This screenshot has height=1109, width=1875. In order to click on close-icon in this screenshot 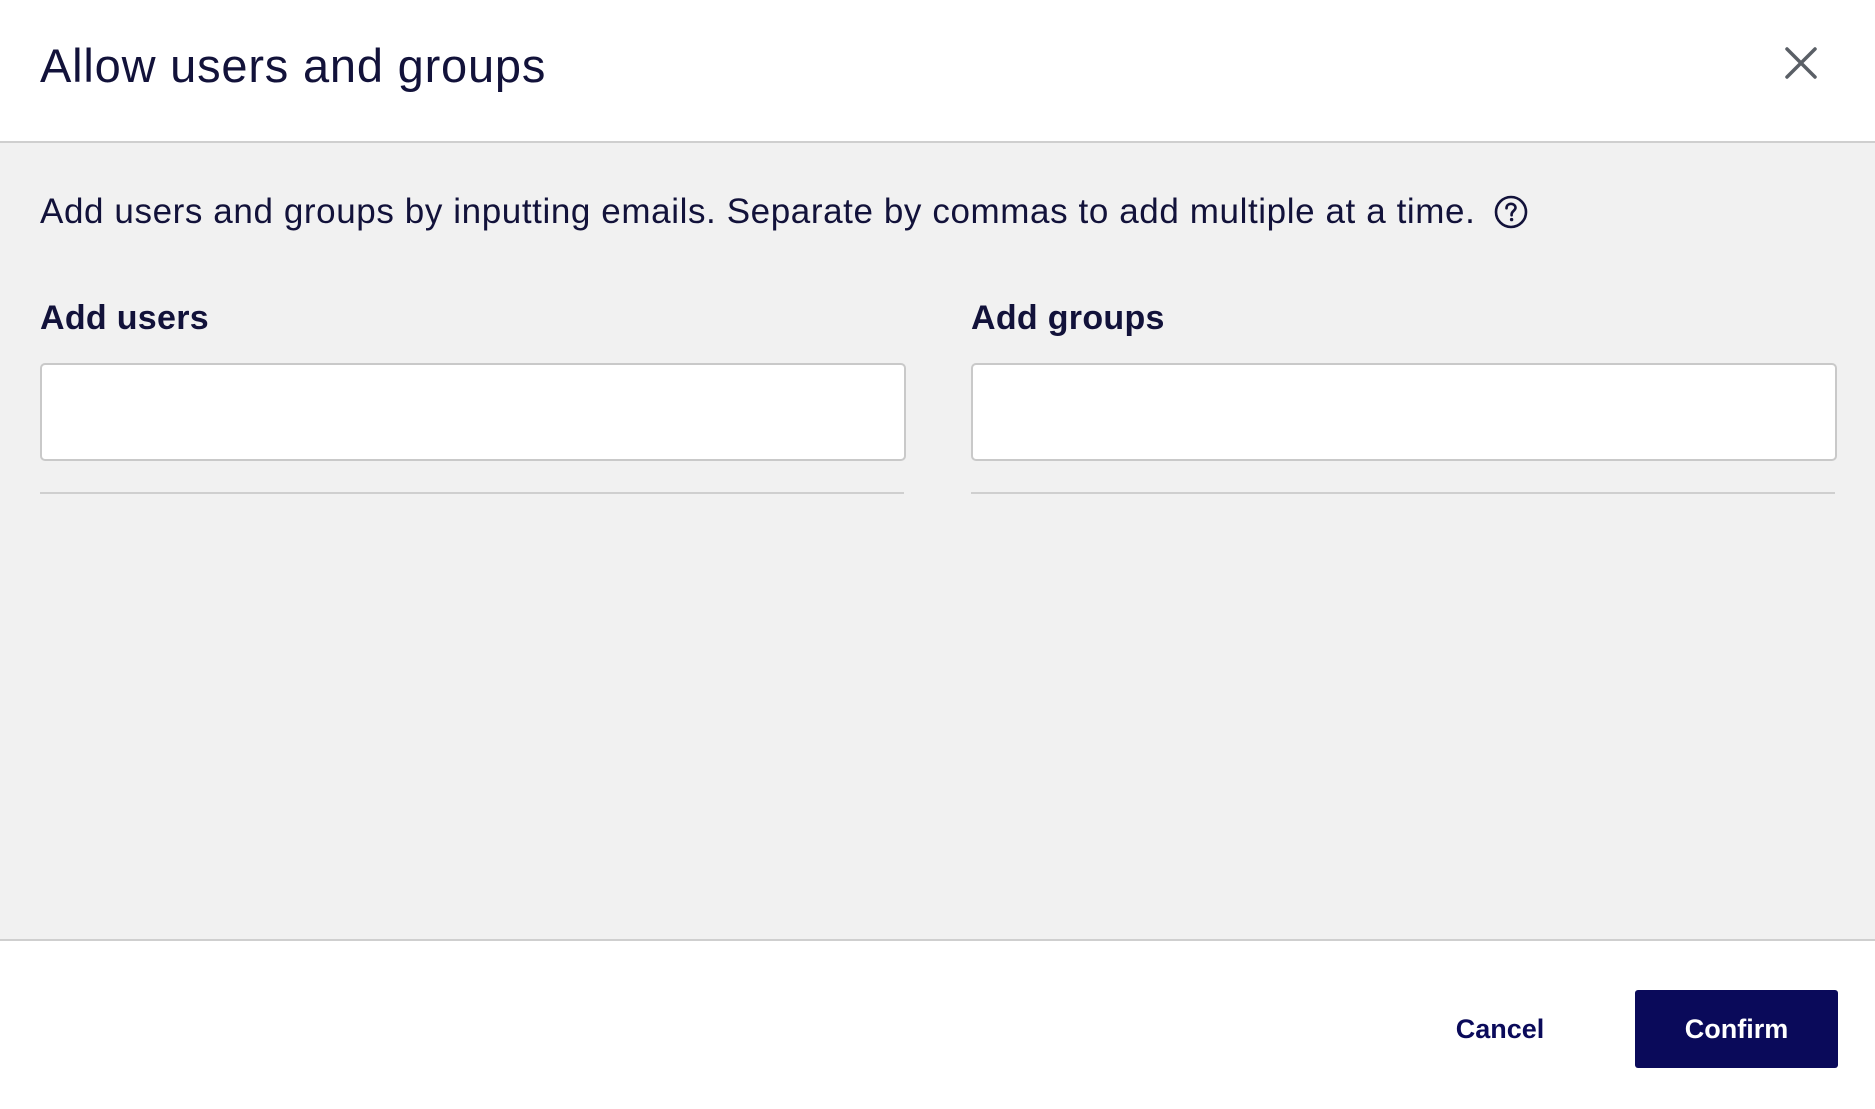, I will do `click(1801, 63)`.